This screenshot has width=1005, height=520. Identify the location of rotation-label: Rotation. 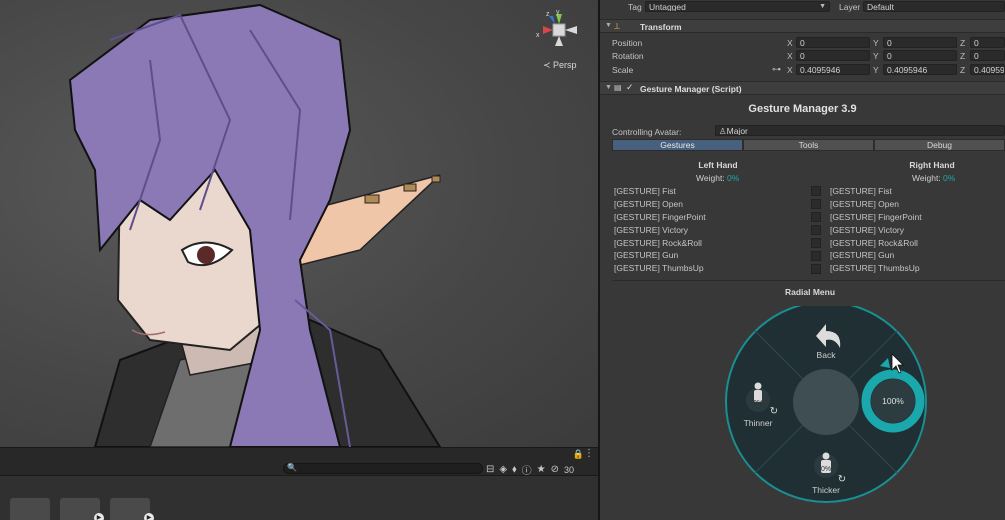
(628, 56).